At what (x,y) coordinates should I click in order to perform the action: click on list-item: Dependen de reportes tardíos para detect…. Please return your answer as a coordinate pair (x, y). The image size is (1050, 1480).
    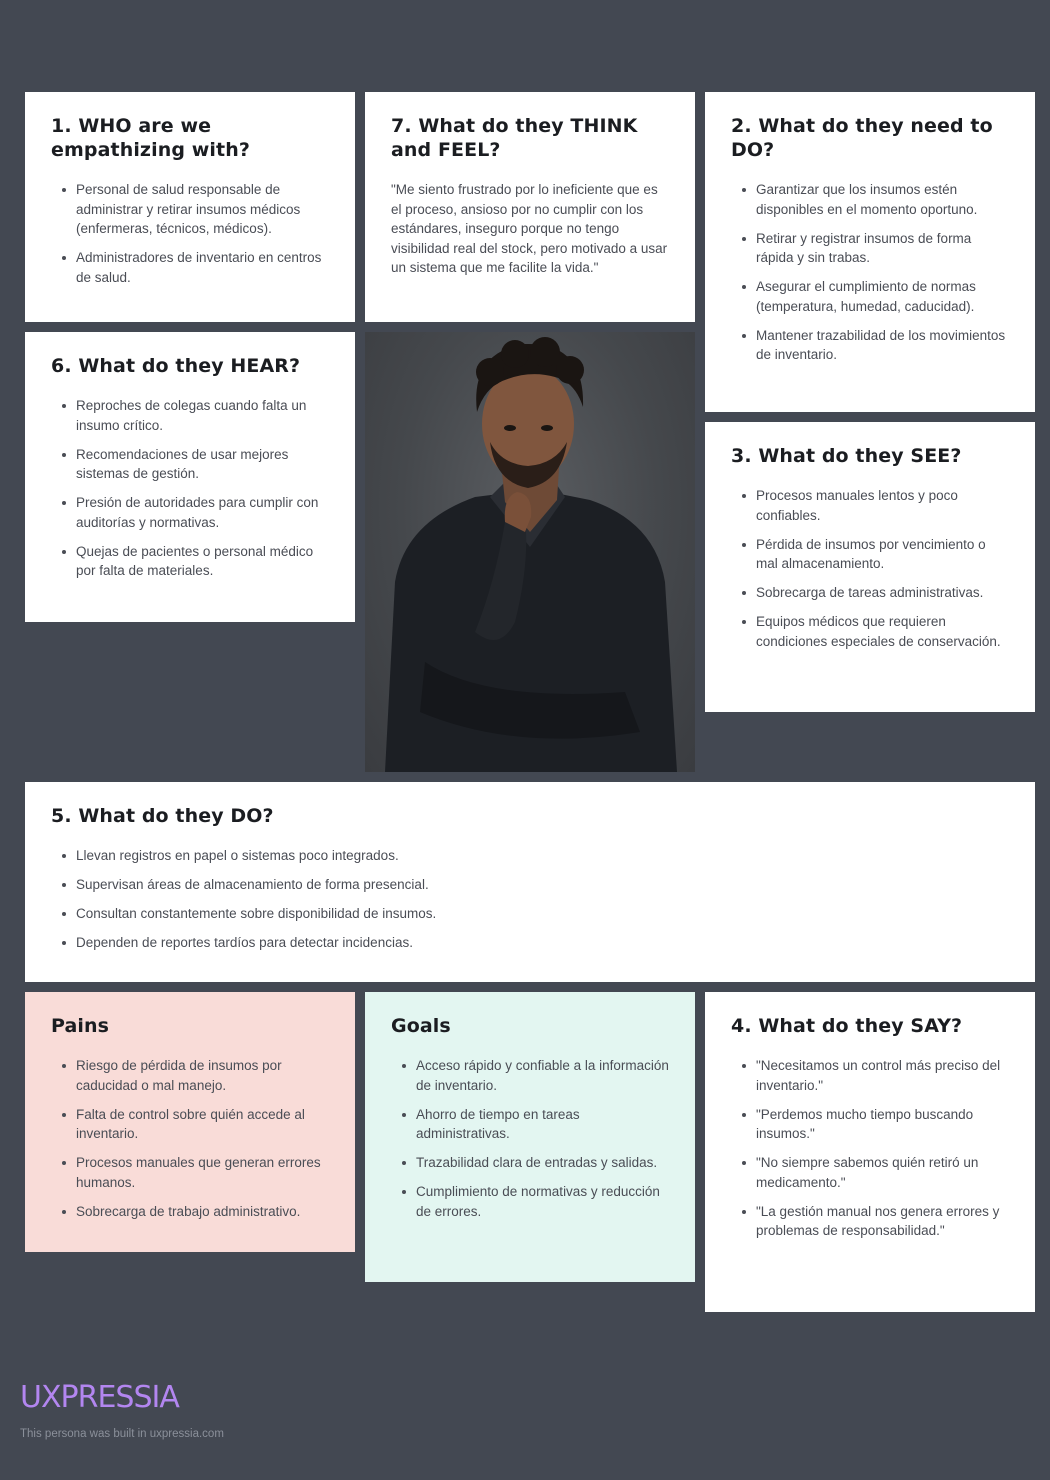
    Looking at the image, I should click on (530, 943).